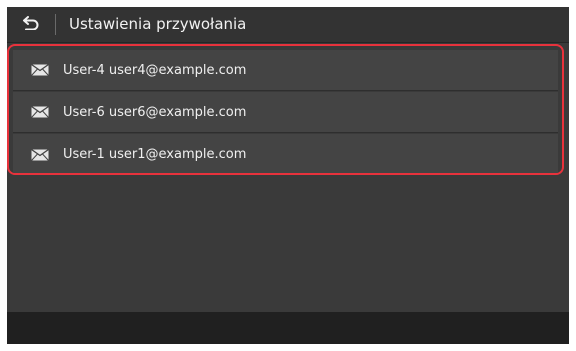 The image size is (576, 351). Describe the element at coordinates (285, 70) in the screenshot. I see `list-item: User-4 user4@example.com` at that location.